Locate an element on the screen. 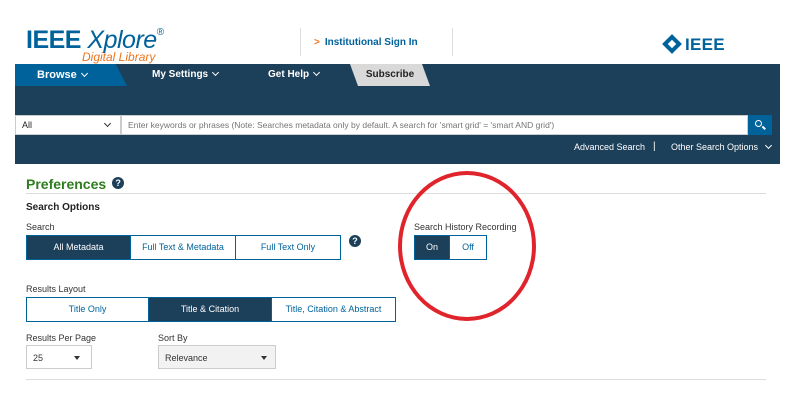 The height and width of the screenshot is (419, 800). full-text-metadata-button: Full Text & Metadata is located at coordinates (183, 247).